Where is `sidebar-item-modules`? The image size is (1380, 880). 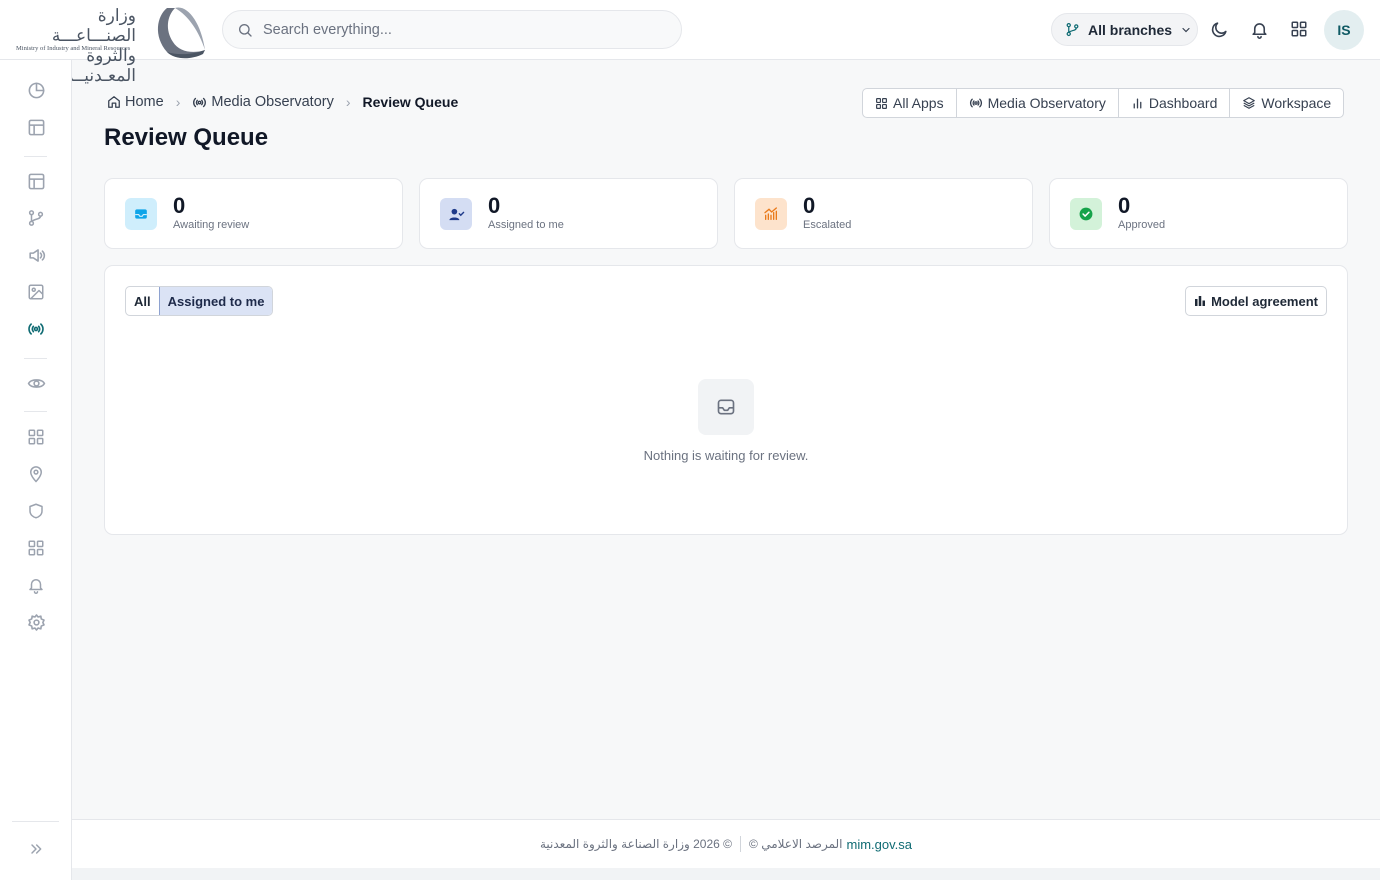
sidebar-item-modules is located at coordinates (36, 548).